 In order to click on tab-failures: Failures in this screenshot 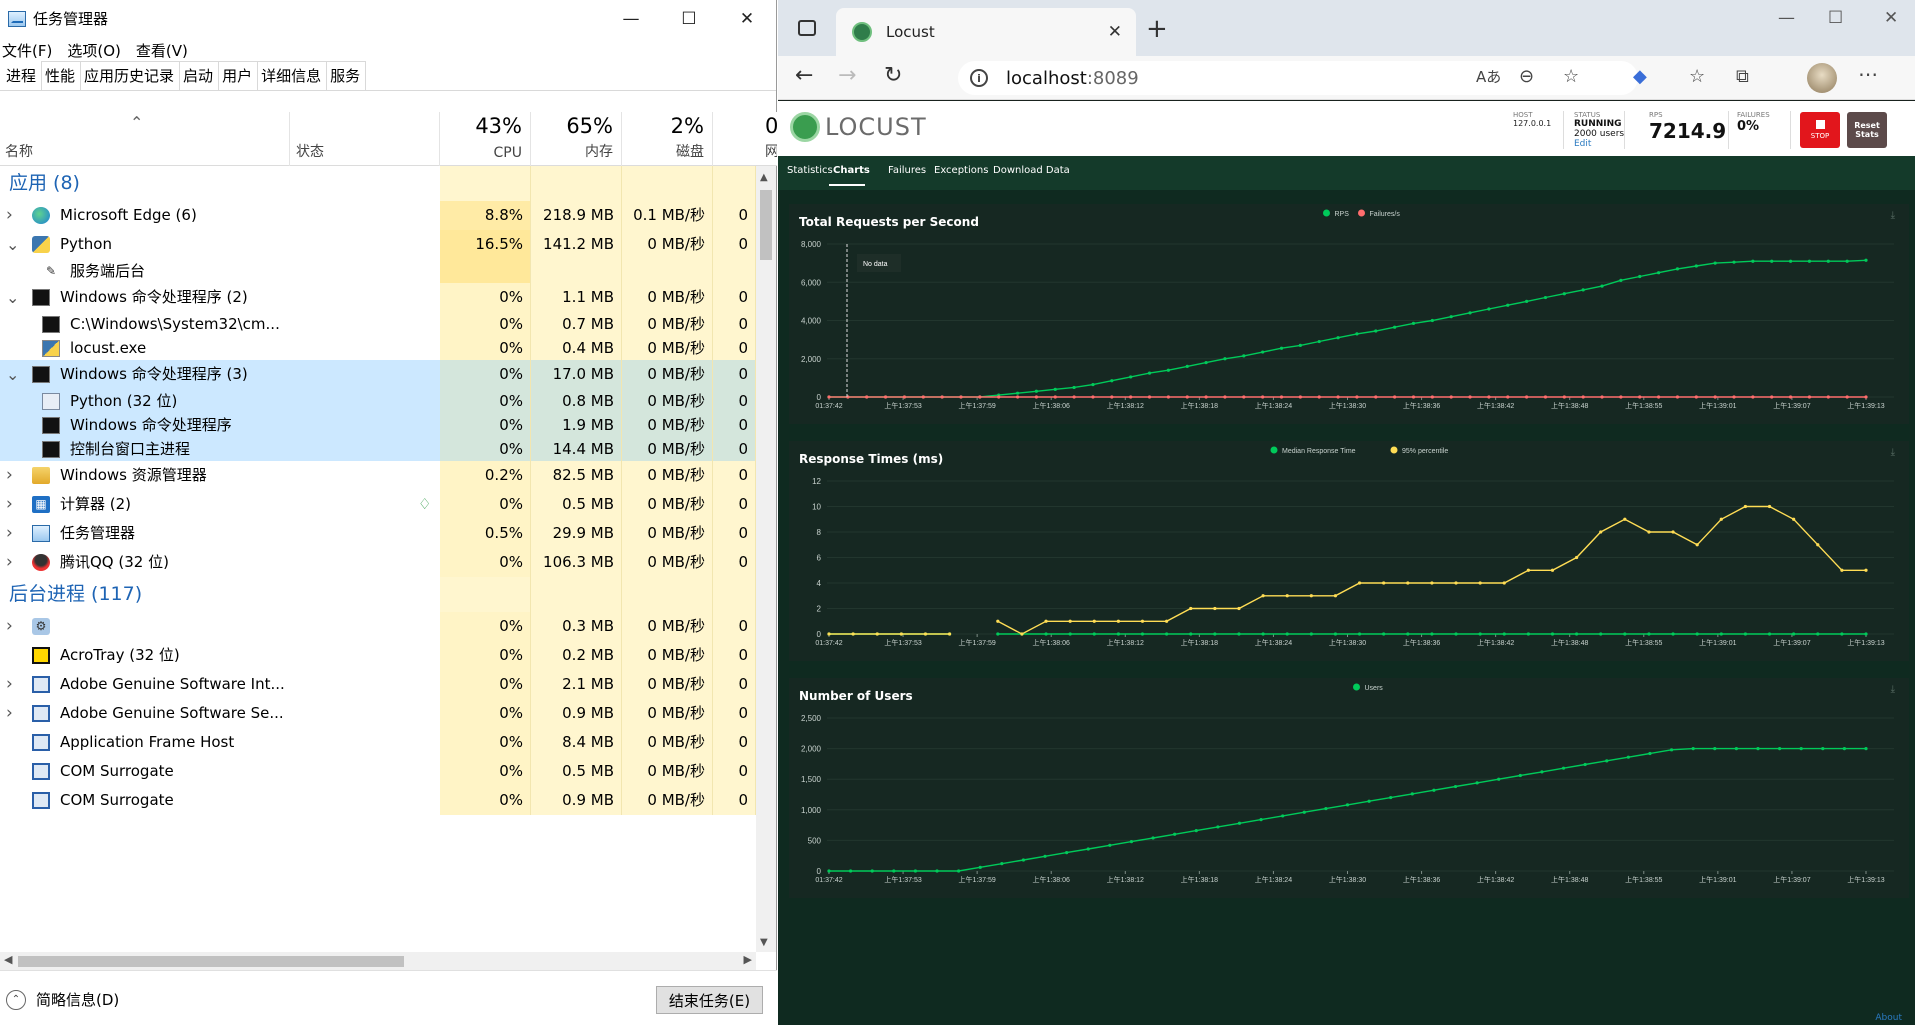, I will do `click(907, 170)`.